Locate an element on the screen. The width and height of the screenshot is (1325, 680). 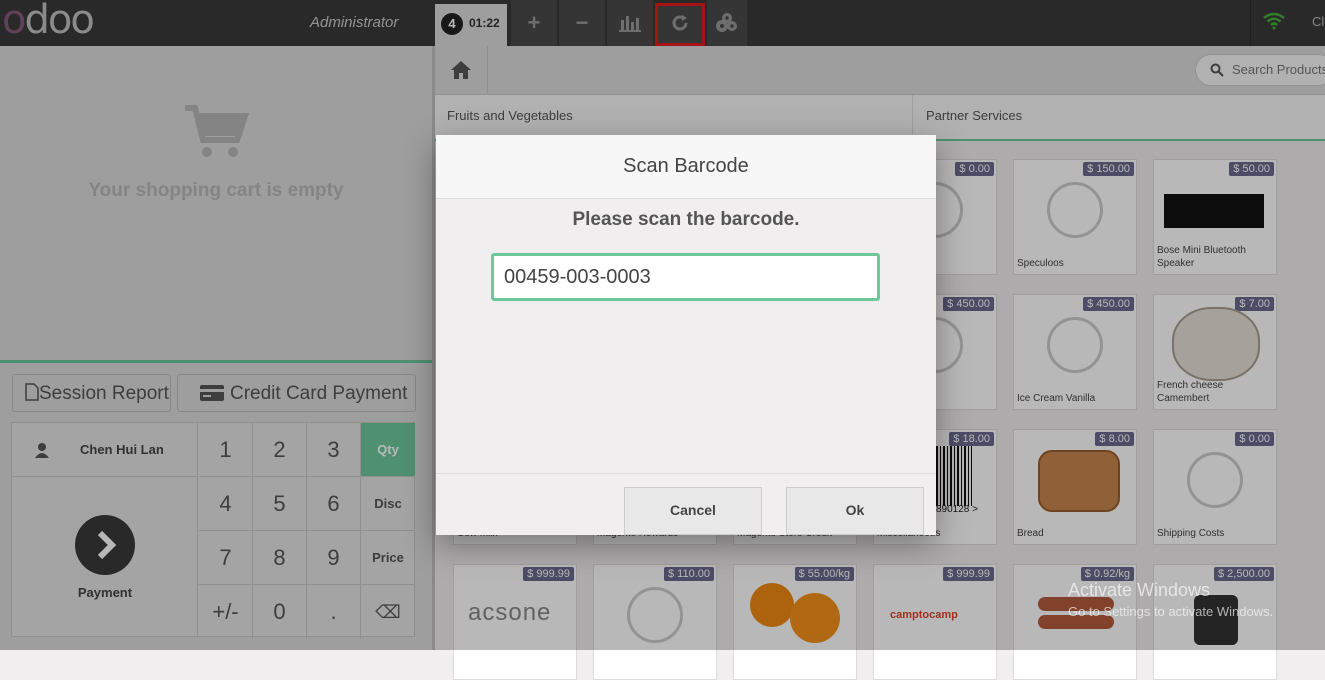
barcode-input: 00459-003-0003 is located at coordinates (685, 277).